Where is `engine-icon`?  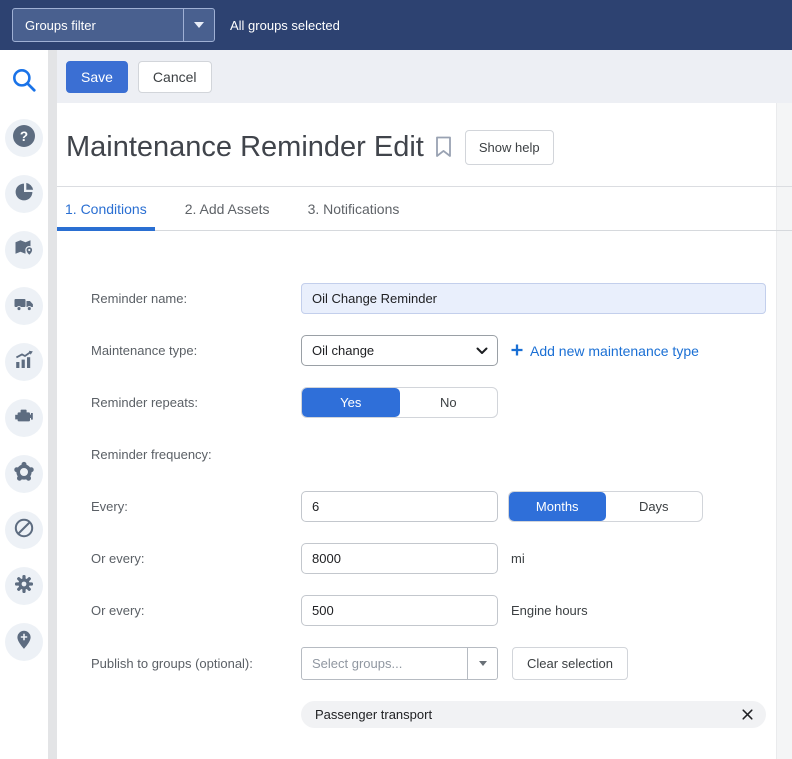
engine-icon is located at coordinates (24, 418).